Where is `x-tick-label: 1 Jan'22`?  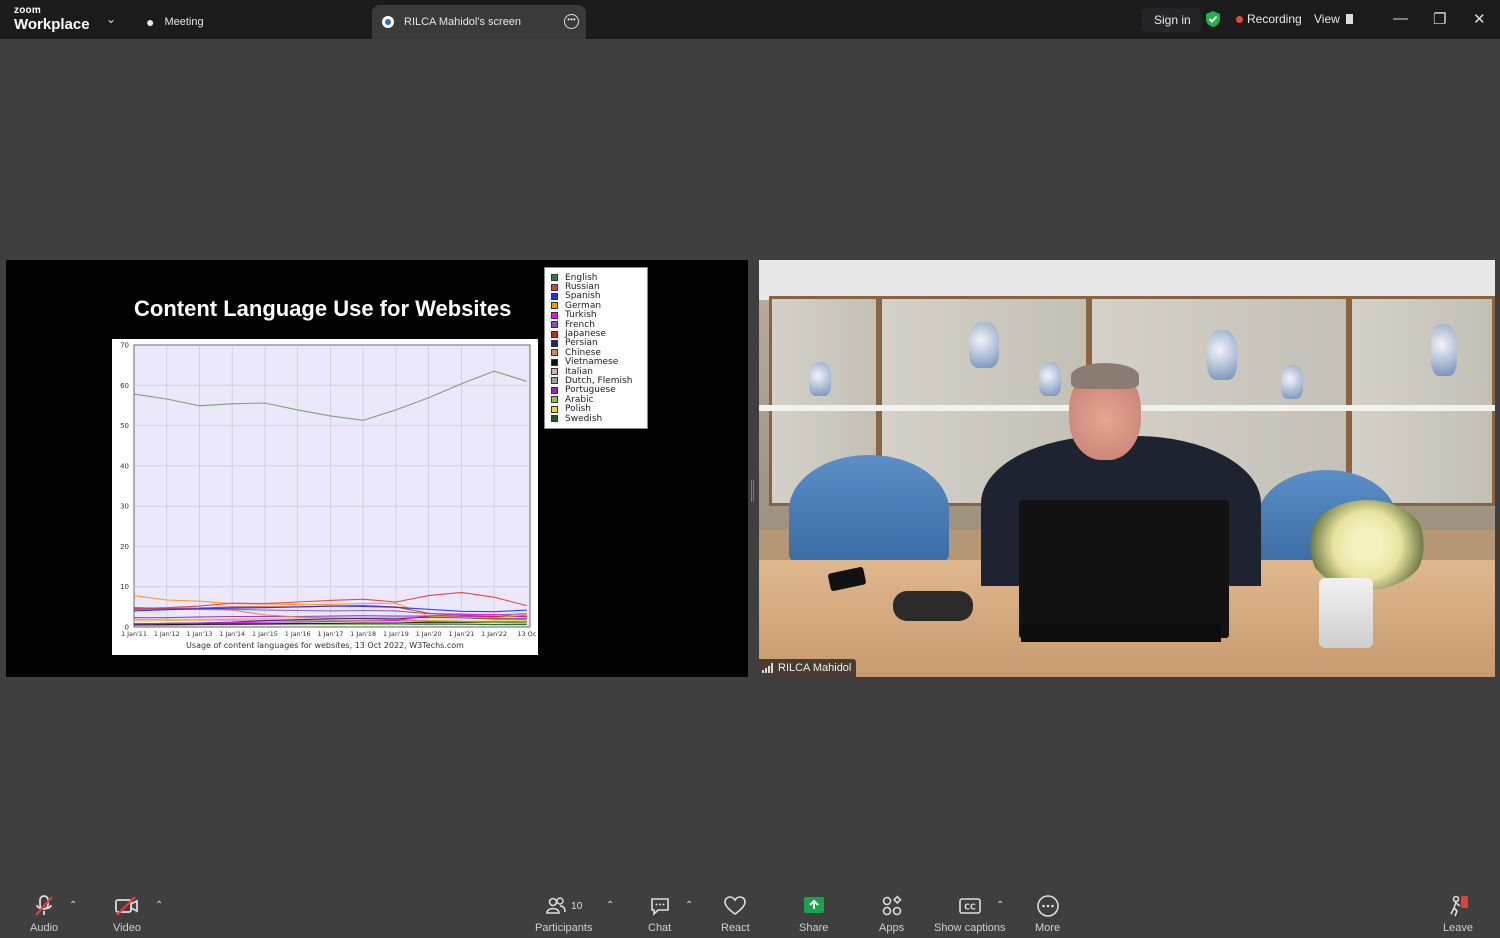 x-tick-label: 1 Jan'22 is located at coordinates (494, 634).